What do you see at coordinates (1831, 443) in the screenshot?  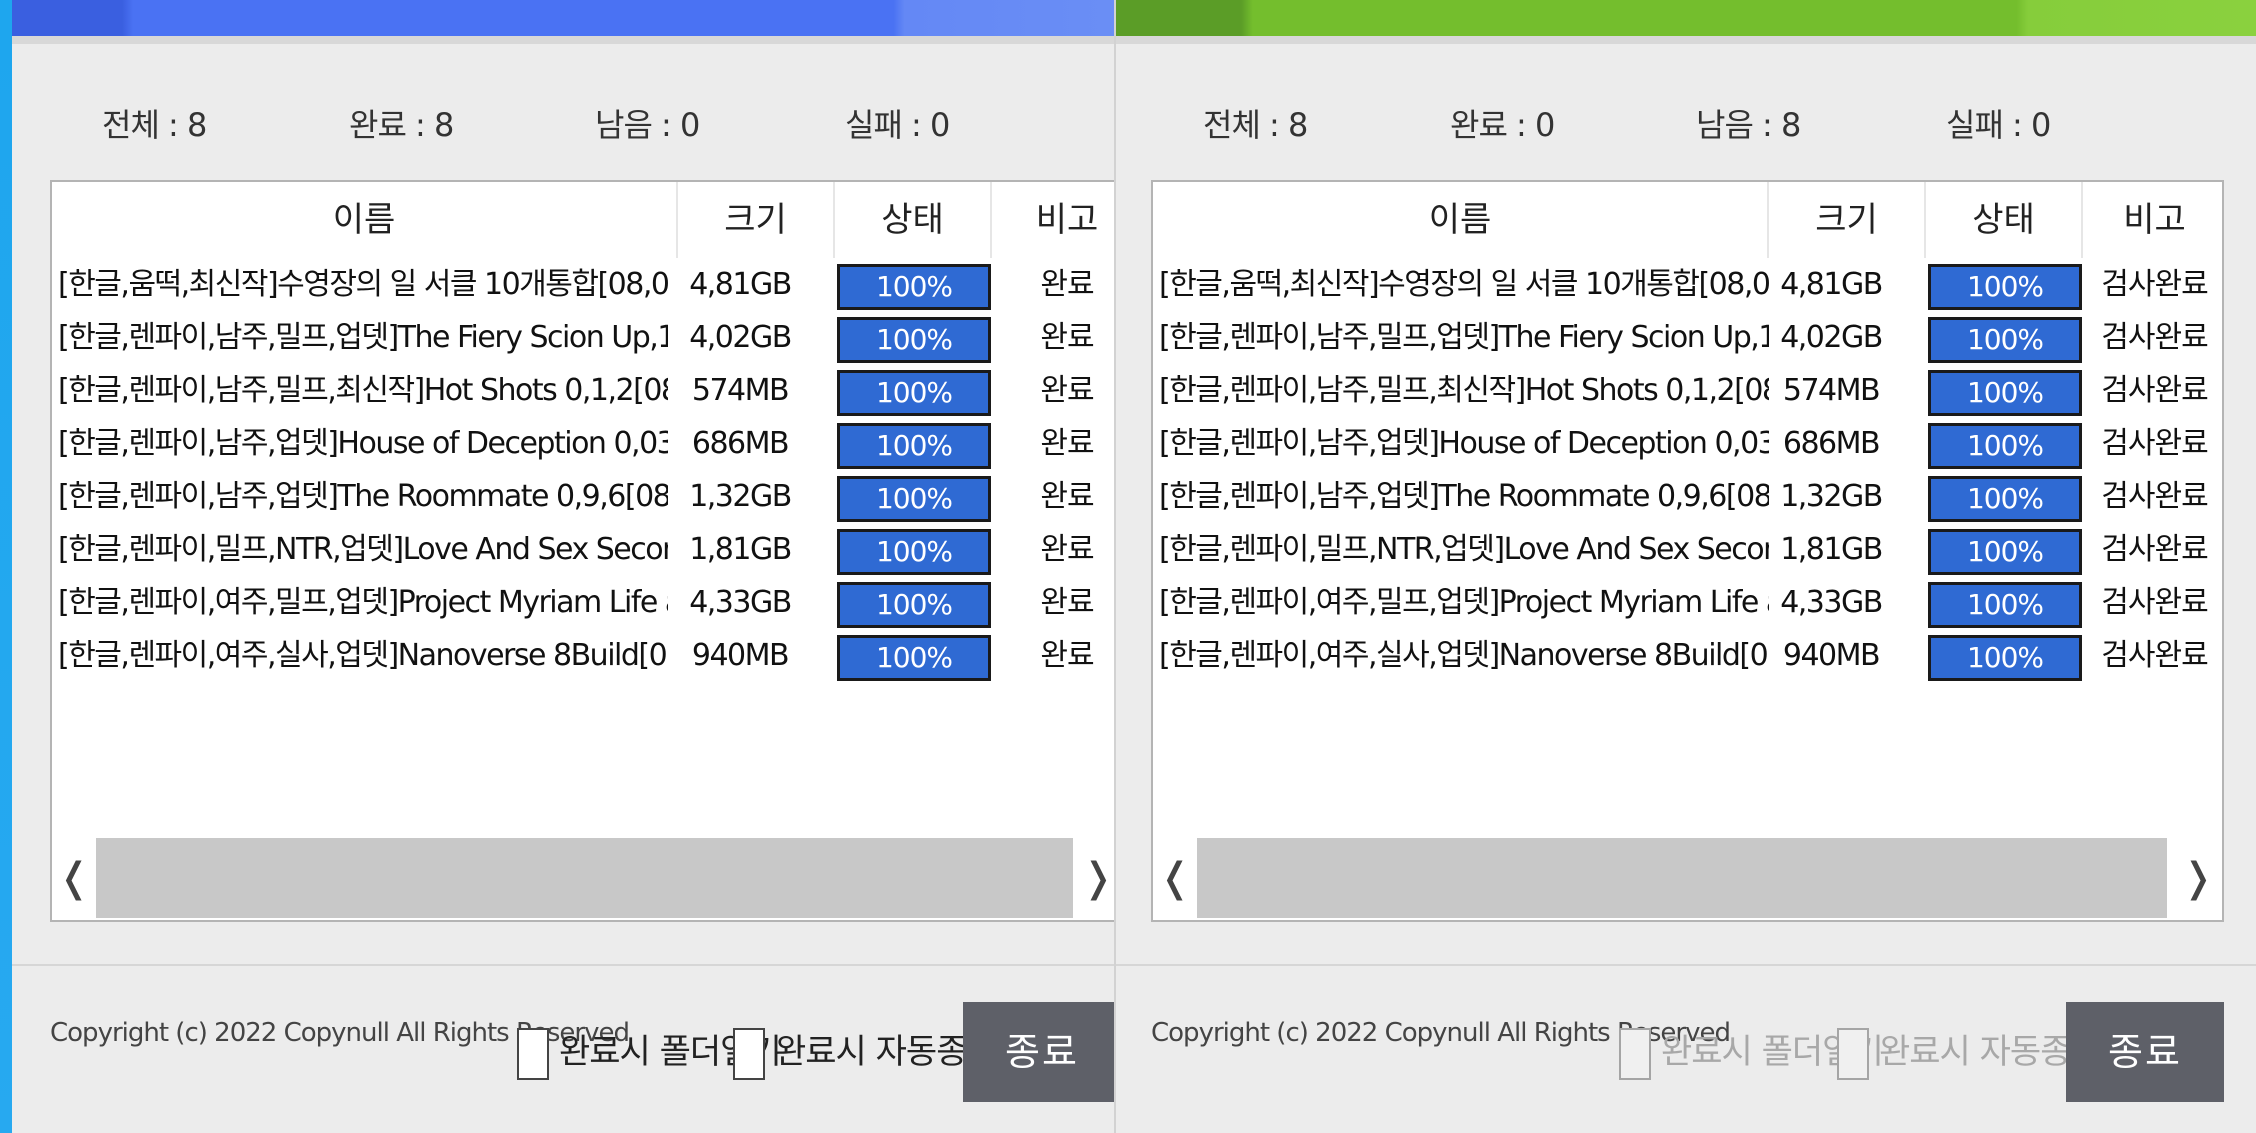 I see `file-size: 686MB` at bounding box center [1831, 443].